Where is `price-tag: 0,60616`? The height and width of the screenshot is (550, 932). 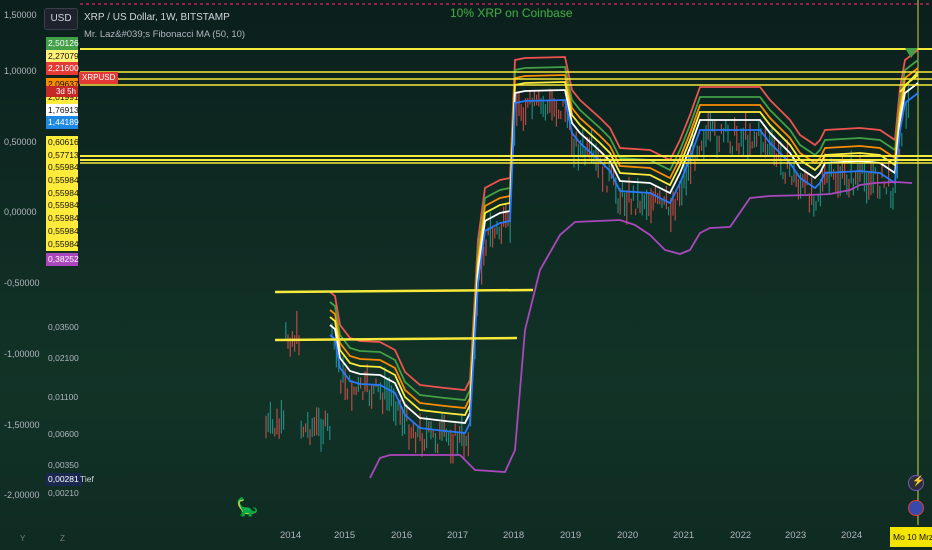
price-tag: 0,60616 is located at coordinates (62, 142).